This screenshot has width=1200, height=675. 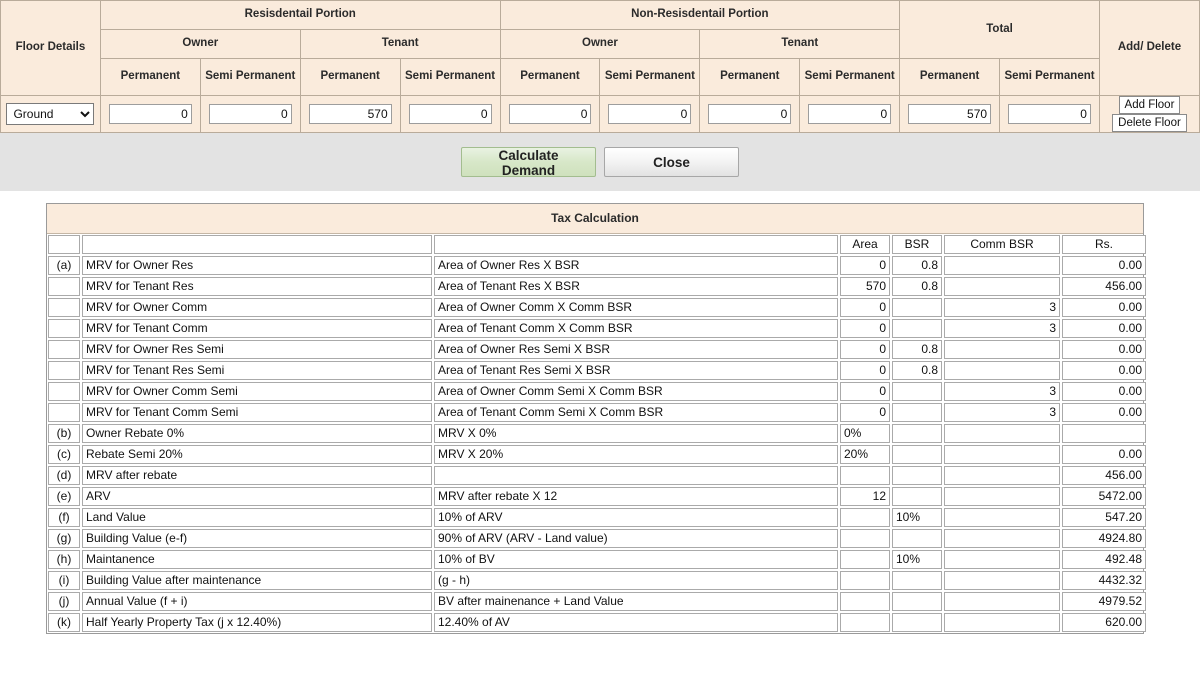 I want to click on row-area: 570, so click(x=865, y=286).